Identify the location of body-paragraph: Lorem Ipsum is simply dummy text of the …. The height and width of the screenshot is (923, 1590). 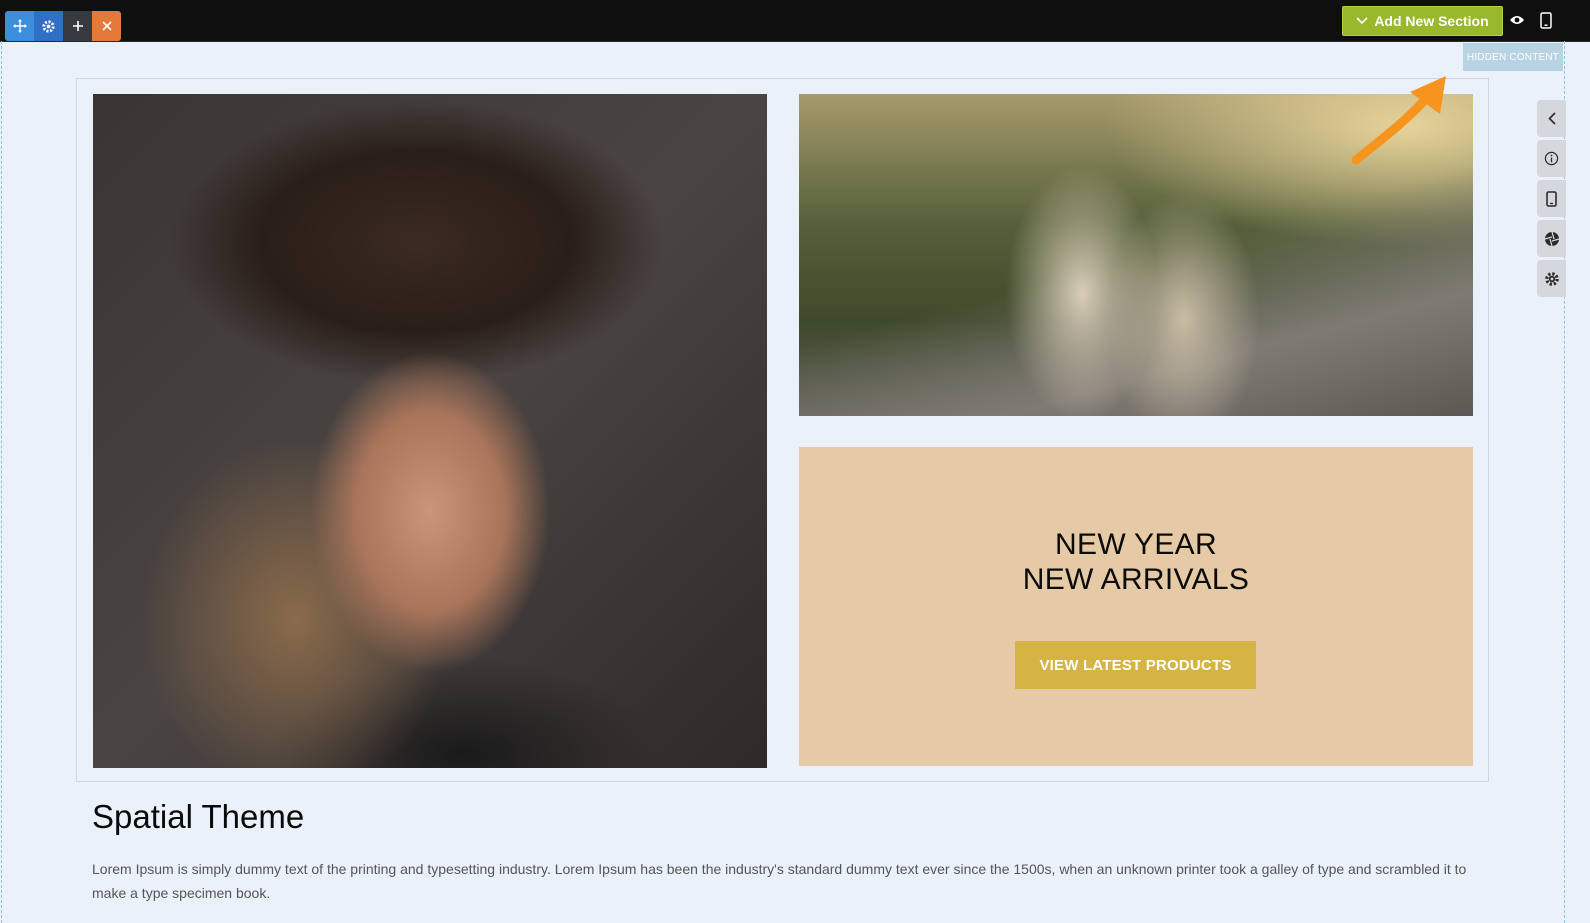
(779, 881).